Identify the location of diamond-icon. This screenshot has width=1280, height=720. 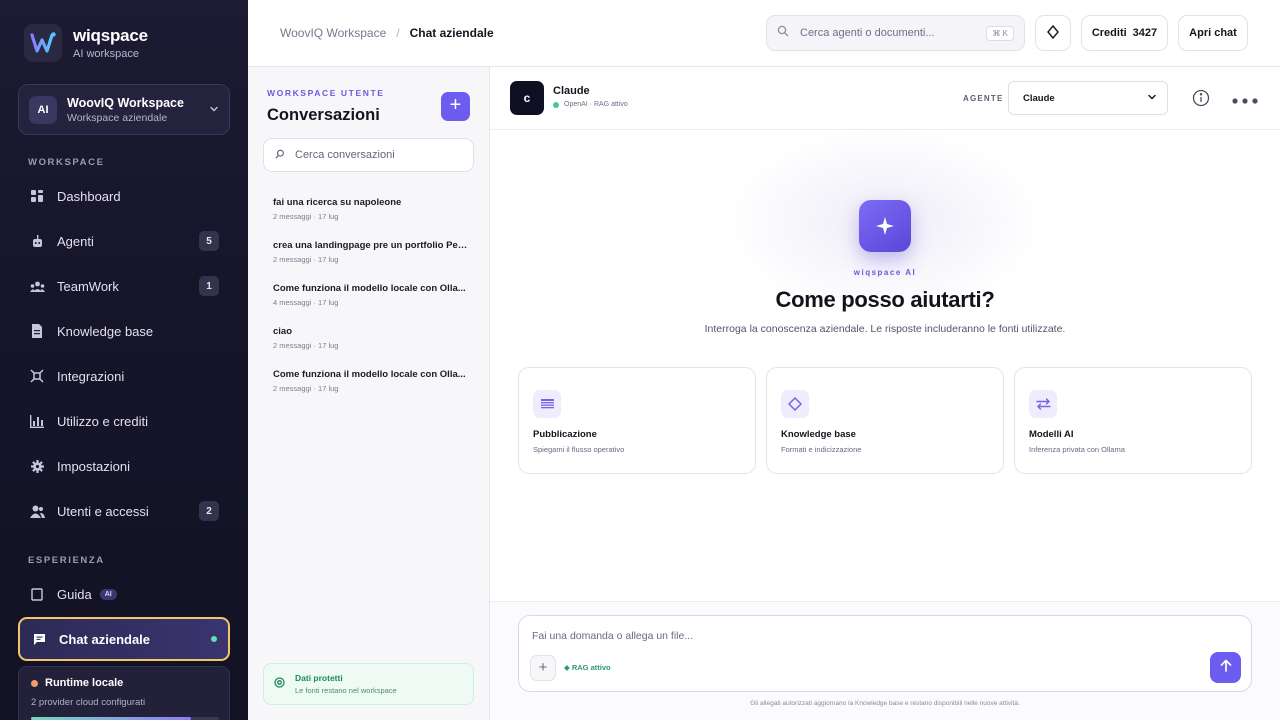
(795, 404).